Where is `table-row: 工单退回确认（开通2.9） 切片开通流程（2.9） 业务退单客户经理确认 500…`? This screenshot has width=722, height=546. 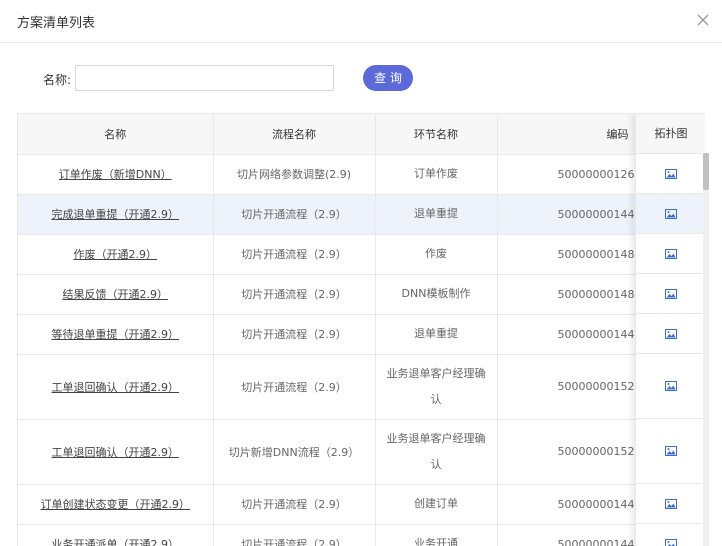 table-row: 工单退回确认（开通2.9） 切片开通流程（2.9） 业务退单客户经理确认 500… is located at coordinates (361, 387).